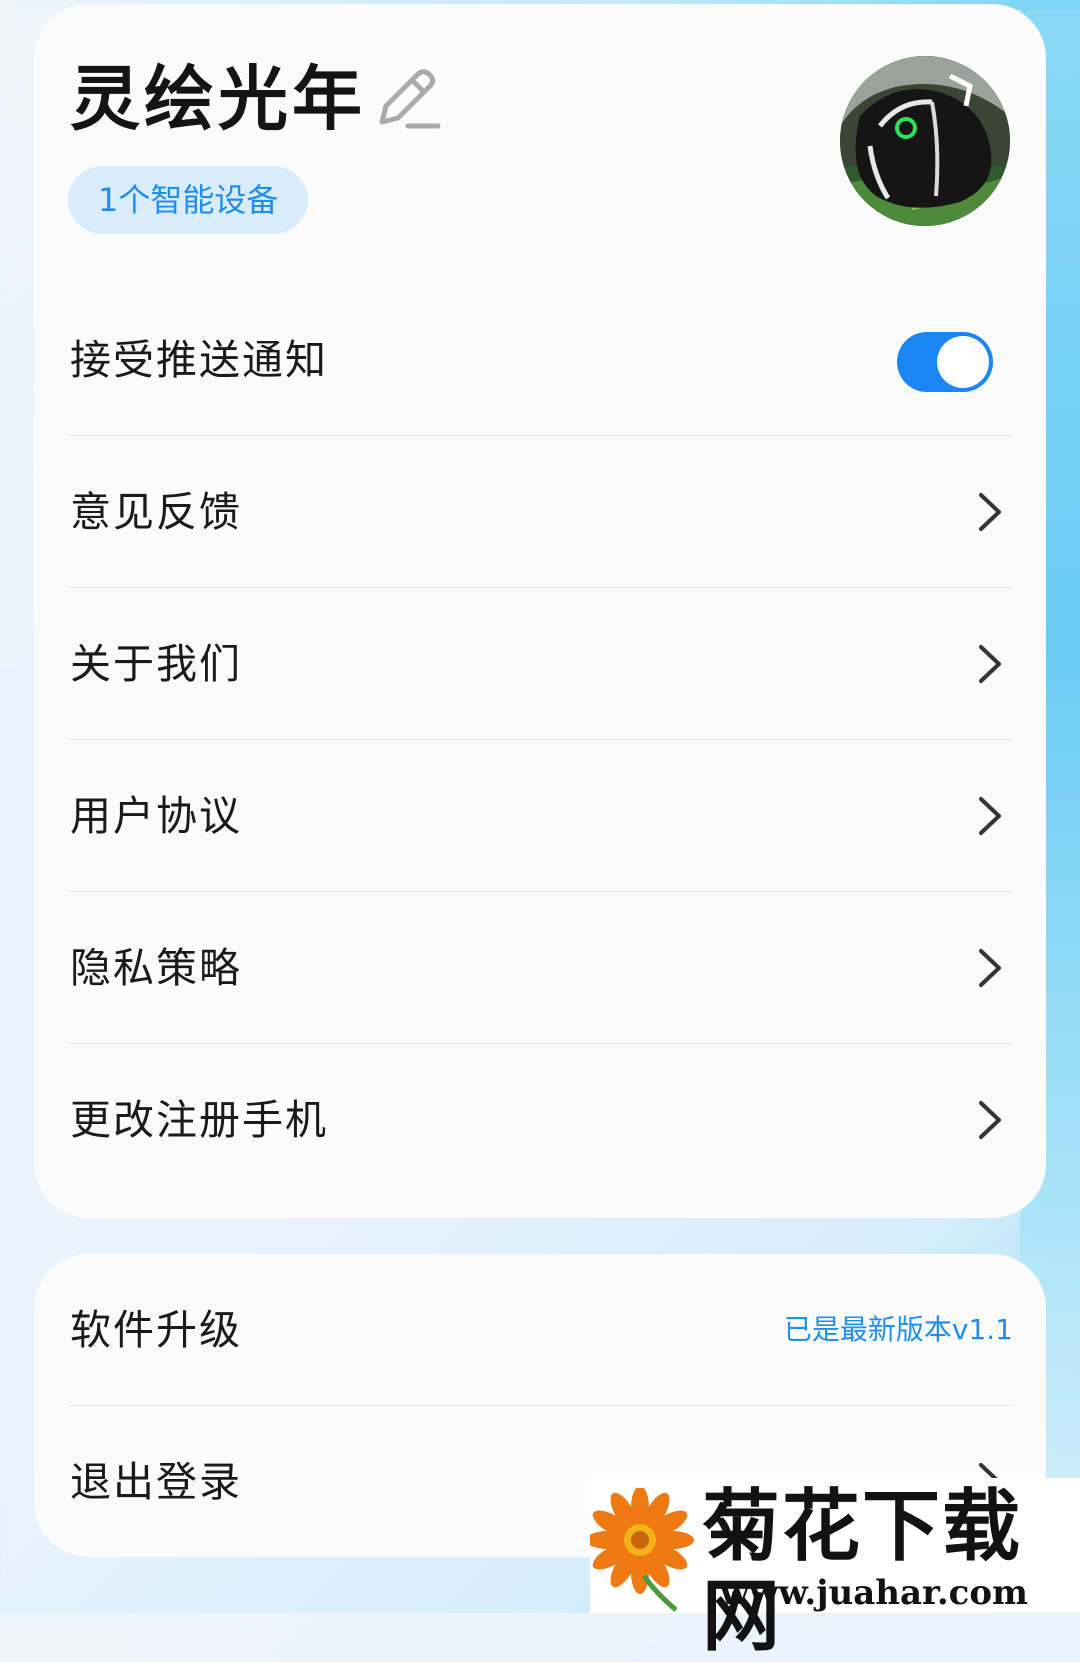 The width and height of the screenshot is (1080, 1662). Describe the element at coordinates (156, 968) in the screenshot. I see `privacy-label: 隐私策略` at that location.